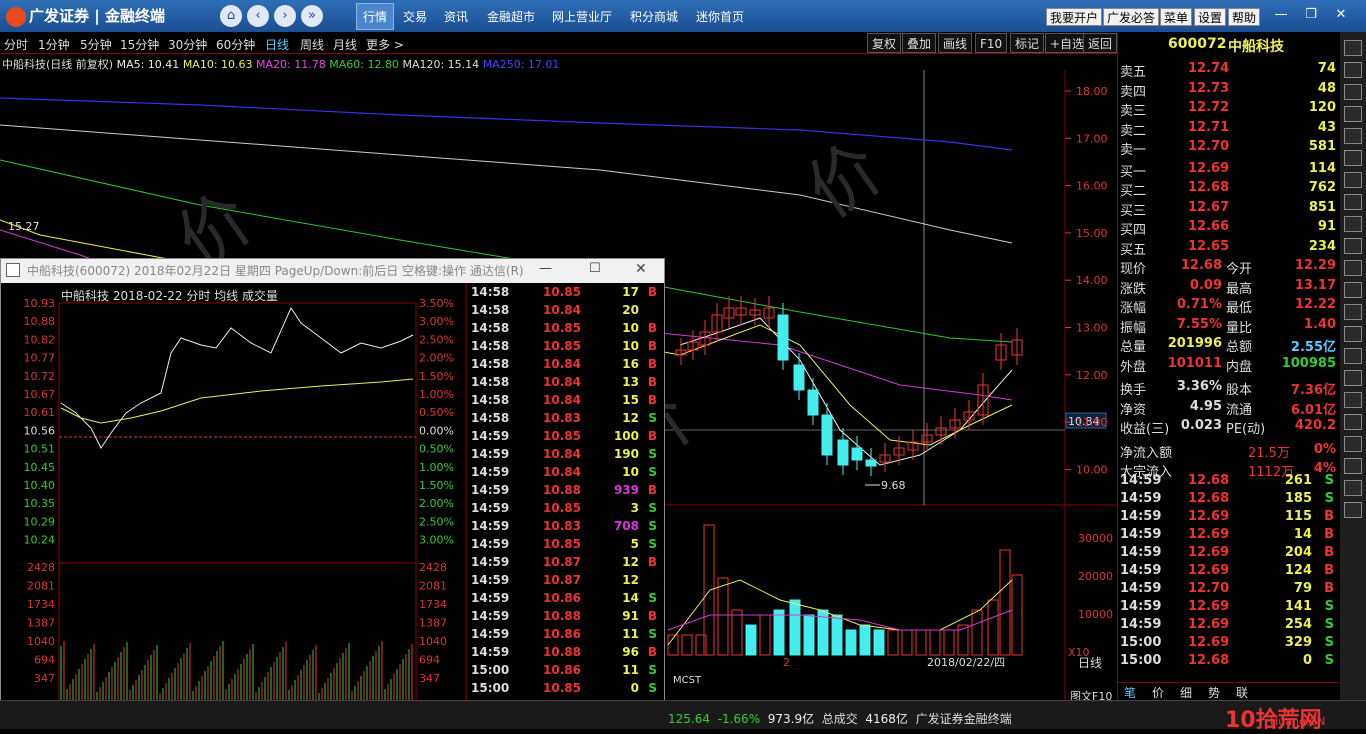  Describe the element at coordinates (652, 670) in the screenshot. I see `tick-side: S` at that location.